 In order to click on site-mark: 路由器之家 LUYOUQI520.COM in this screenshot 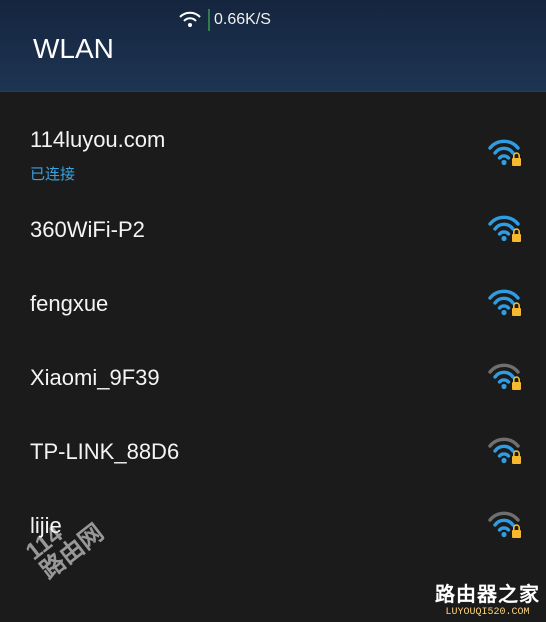, I will do `click(487, 598)`.